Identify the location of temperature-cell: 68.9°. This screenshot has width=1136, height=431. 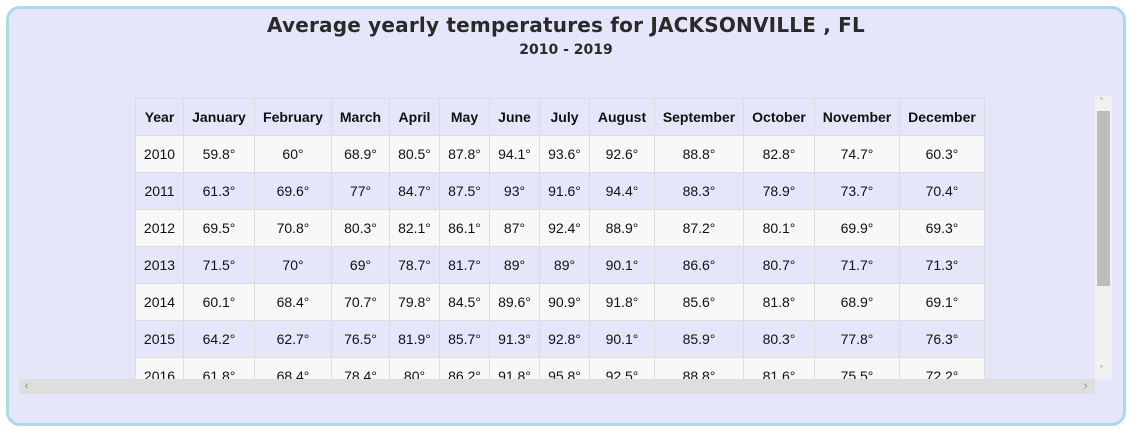
(360, 154).